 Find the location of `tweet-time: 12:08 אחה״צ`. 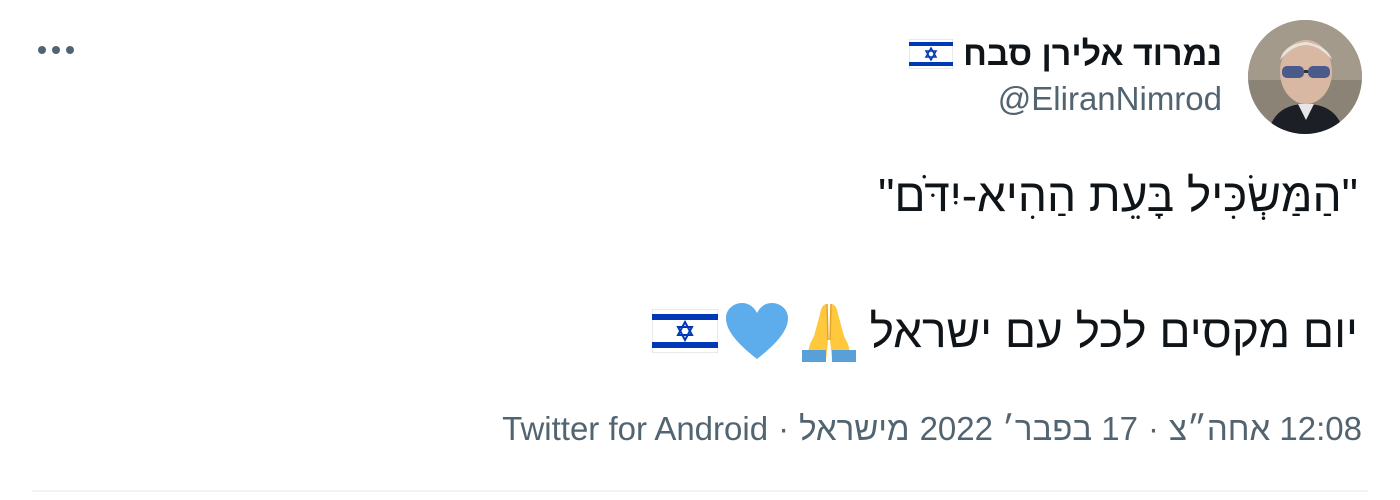

tweet-time: 12:08 אחה״צ is located at coordinates (1265, 429).